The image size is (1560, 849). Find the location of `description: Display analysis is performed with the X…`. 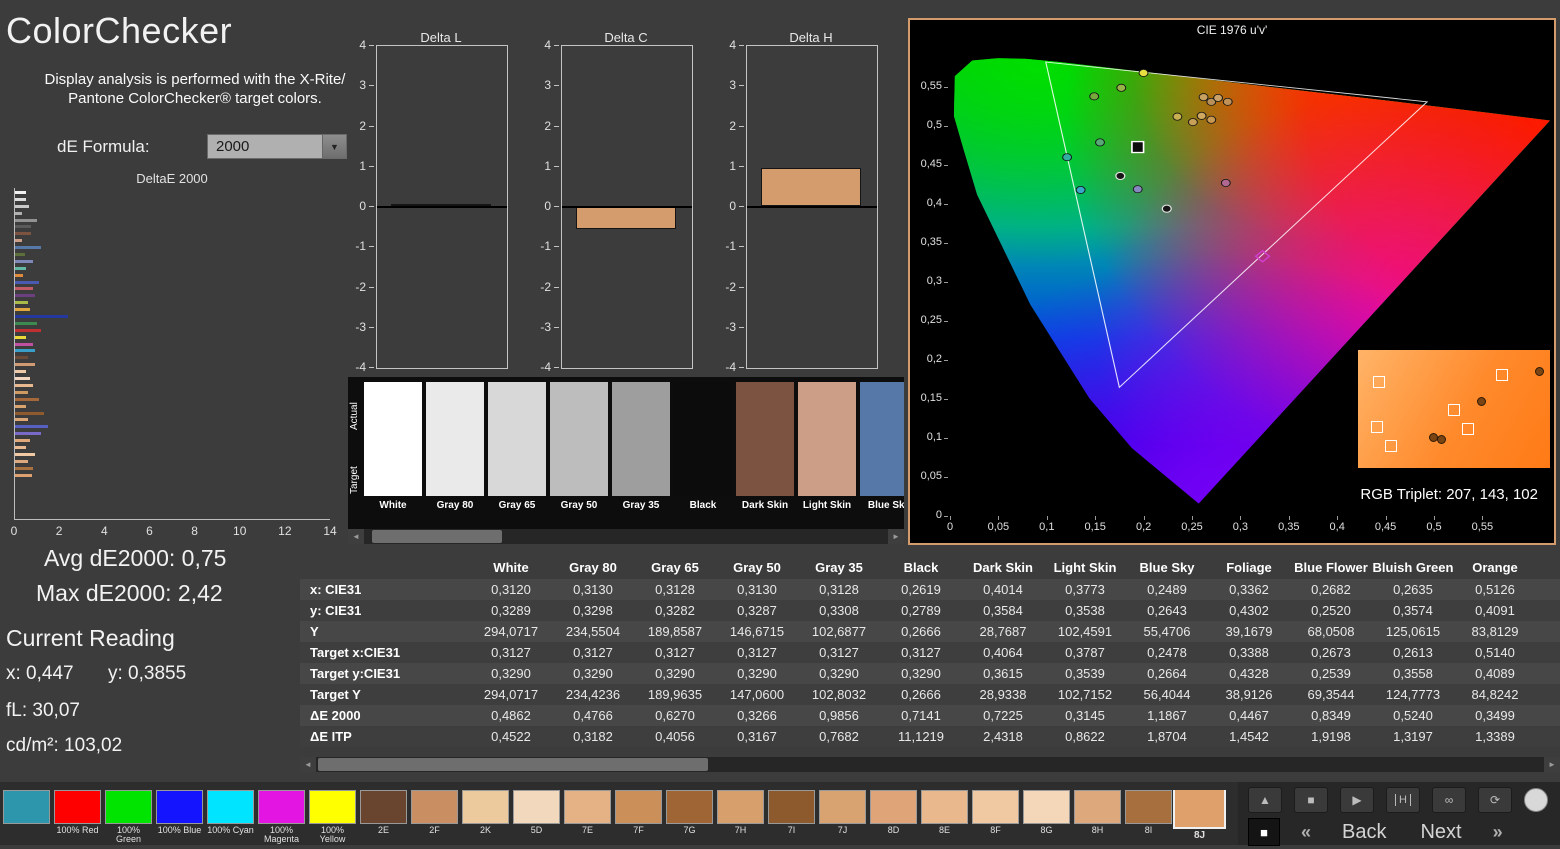

description: Display analysis is performed with the X… is located at coordinates (195, 89).